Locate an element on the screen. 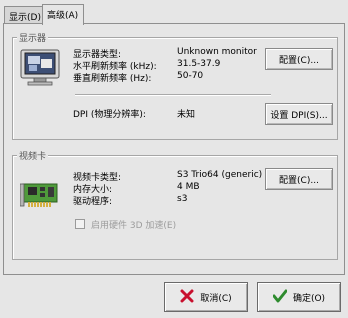 The image size is (348, 318). monitor-separator is located at coordinates (173, 95).